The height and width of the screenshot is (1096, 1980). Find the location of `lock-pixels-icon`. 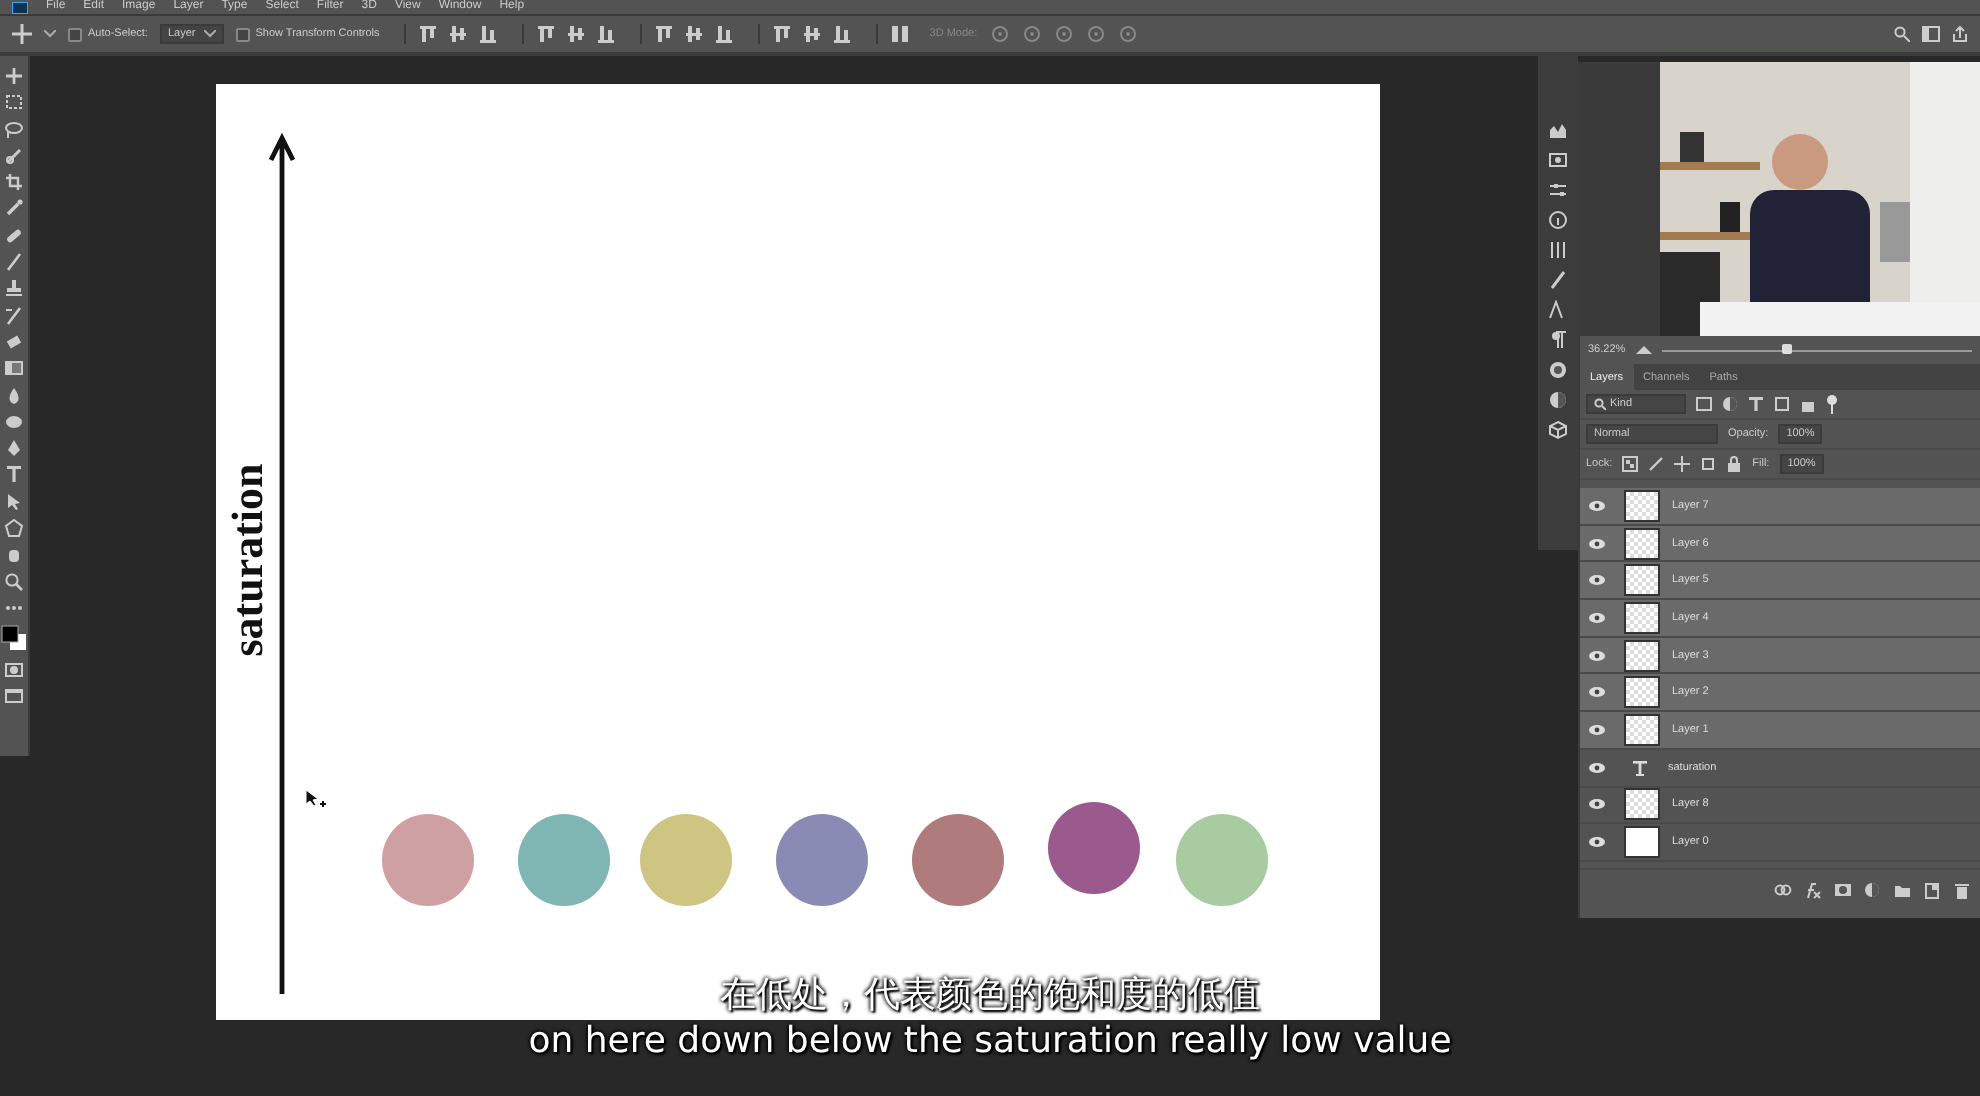

lock-pixels-icon is located at coordinates (1630, 464).